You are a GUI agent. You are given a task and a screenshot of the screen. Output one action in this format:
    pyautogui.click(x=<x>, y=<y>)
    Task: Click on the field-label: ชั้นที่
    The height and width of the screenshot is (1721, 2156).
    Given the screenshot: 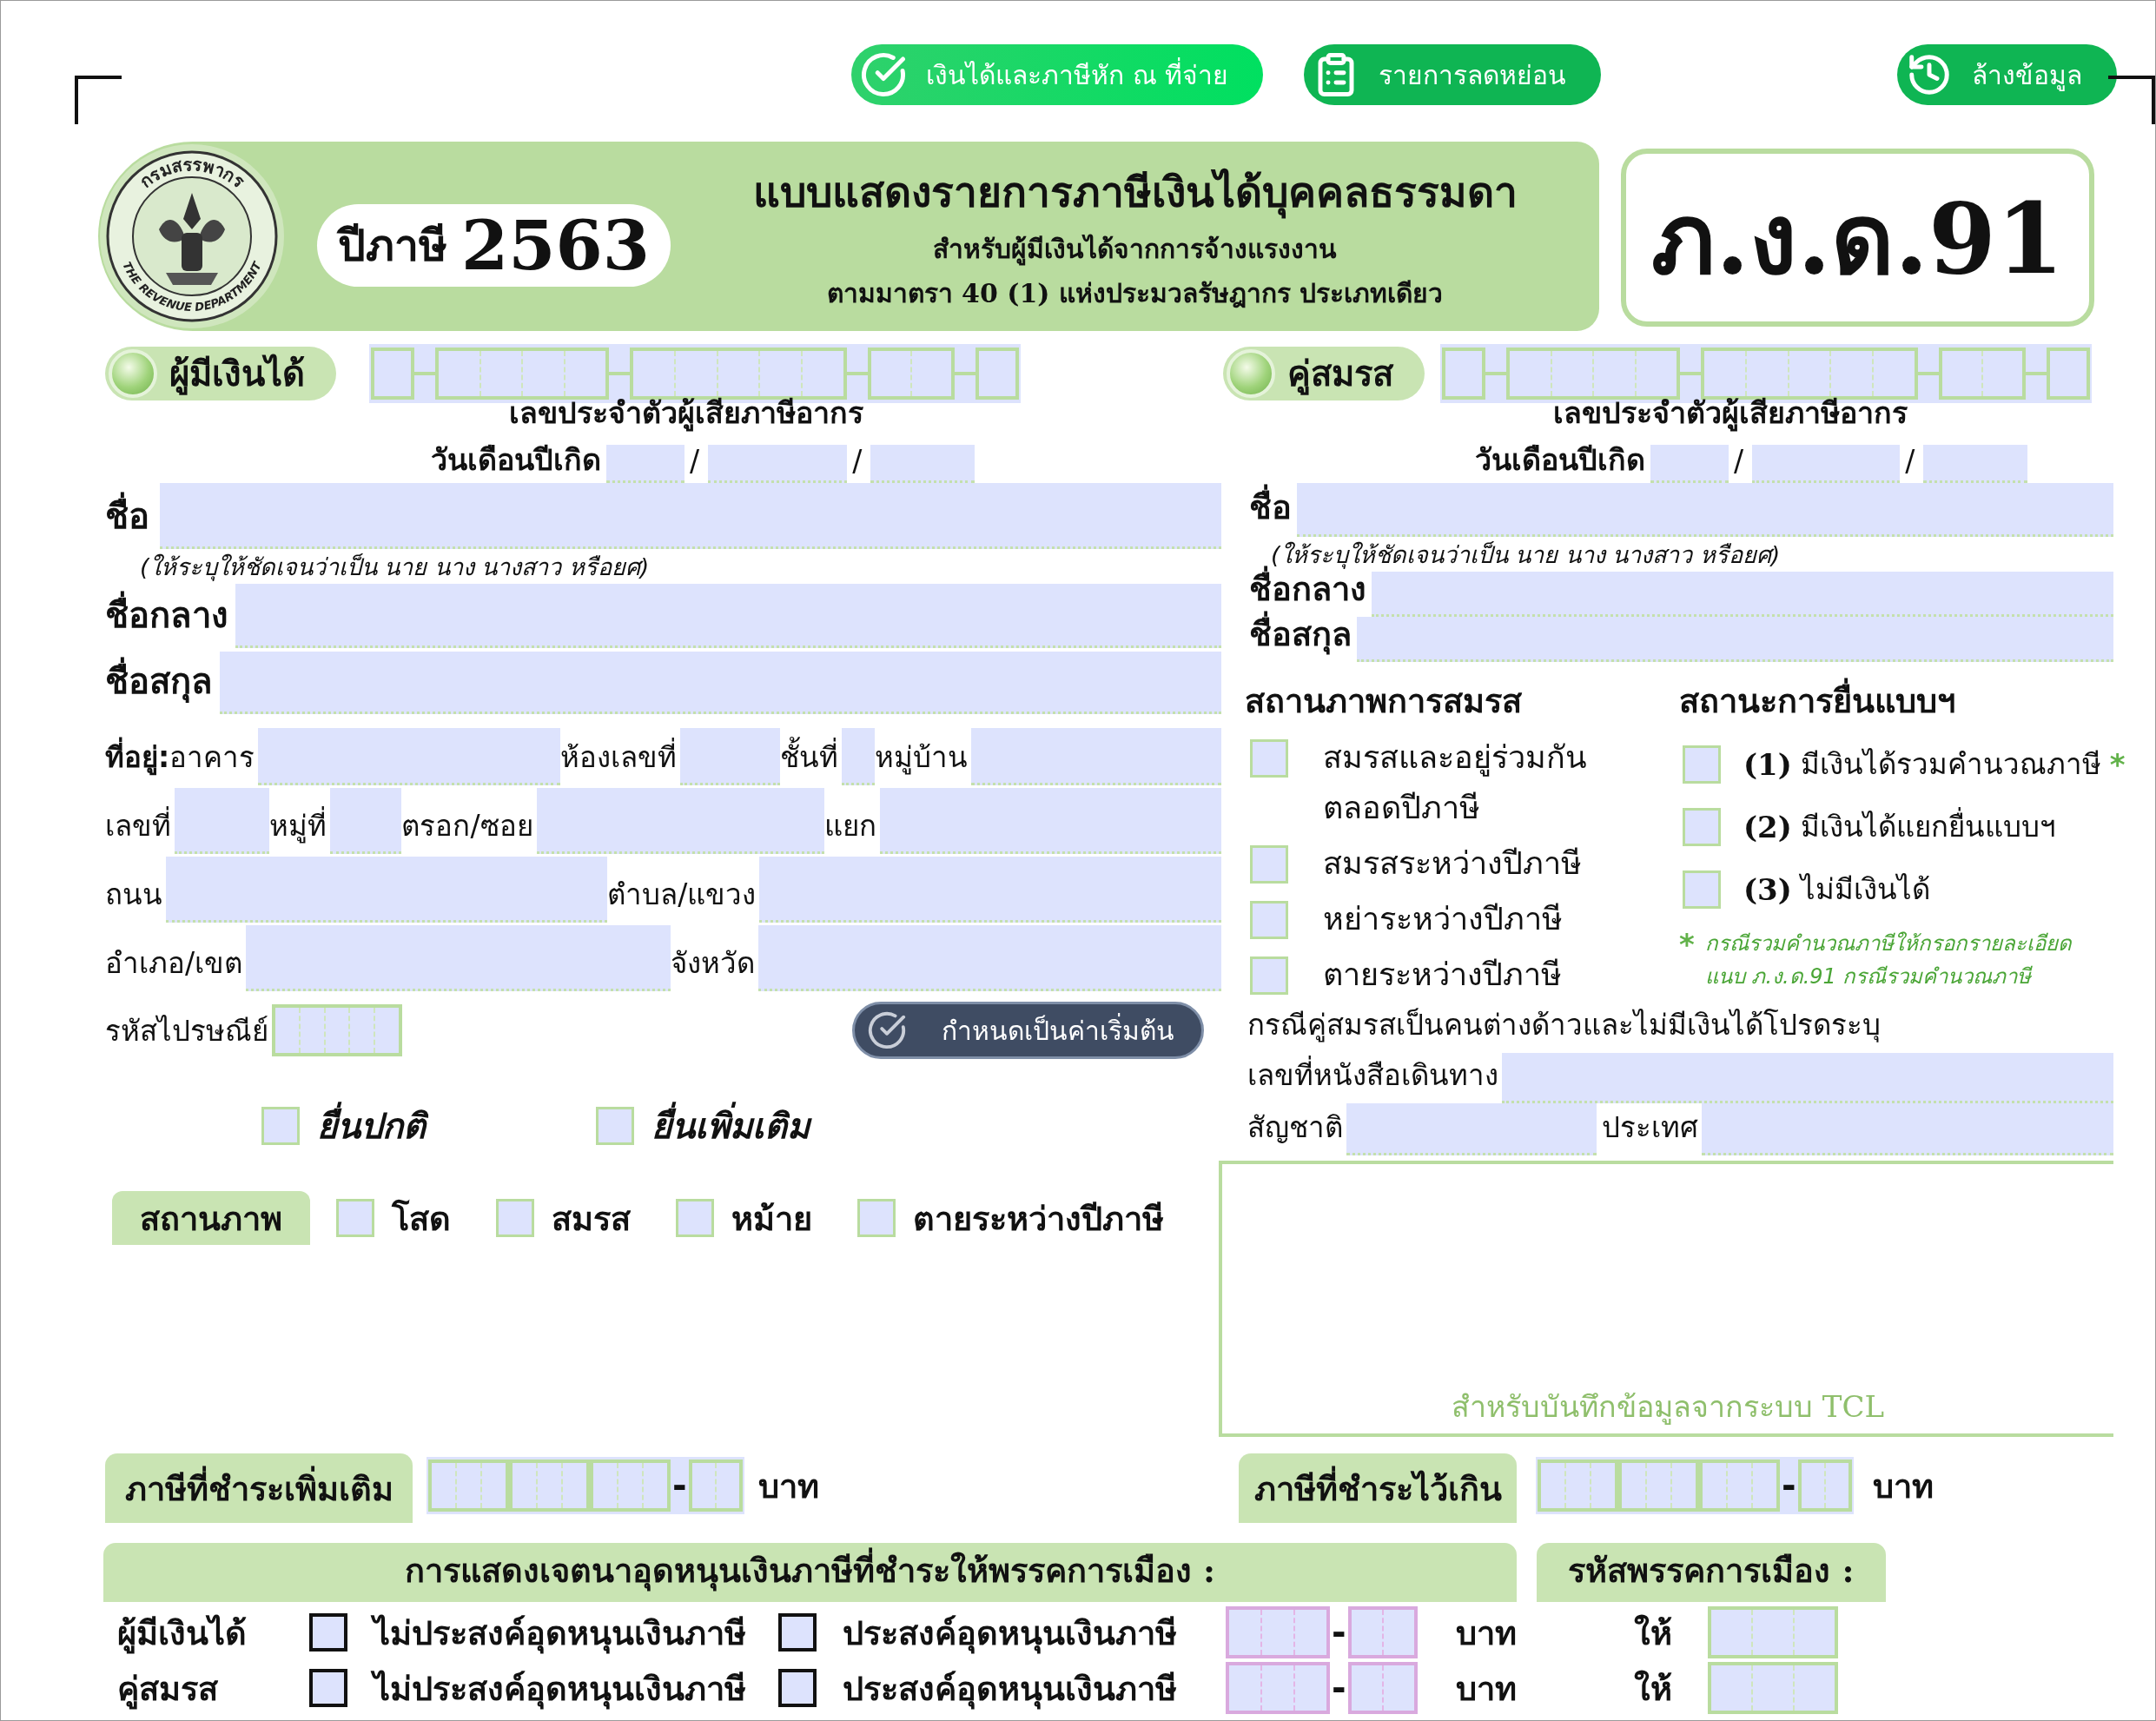 What is the action you would take?
    pyautogui.click(x=810, y=760)
    